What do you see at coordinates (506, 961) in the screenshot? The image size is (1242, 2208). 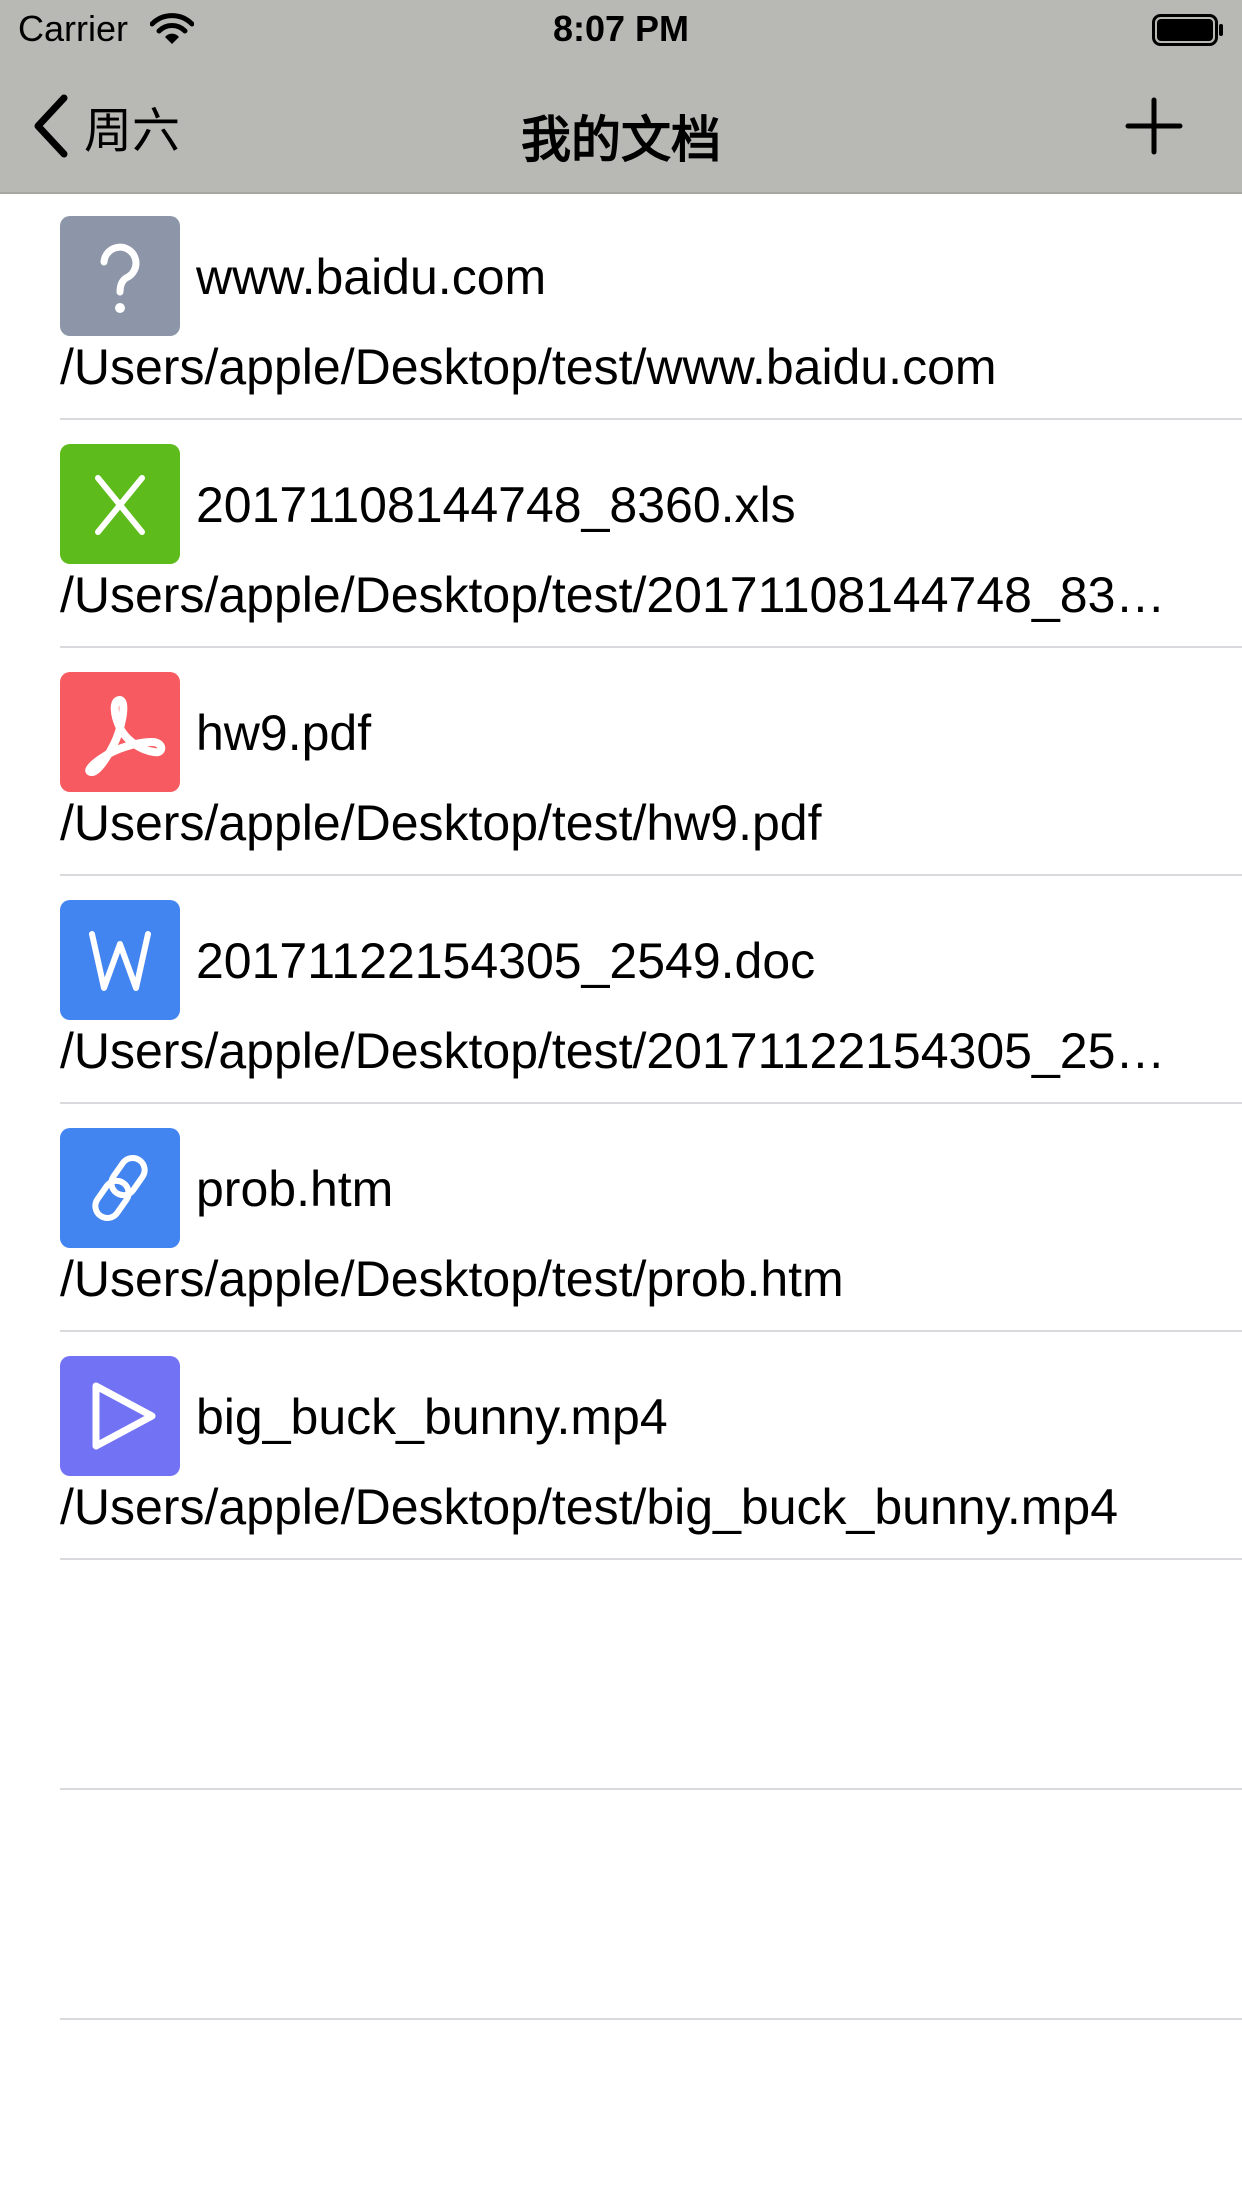 I see `file-name: 20171122154305_2549.doc` at bounding box center [506, 961].